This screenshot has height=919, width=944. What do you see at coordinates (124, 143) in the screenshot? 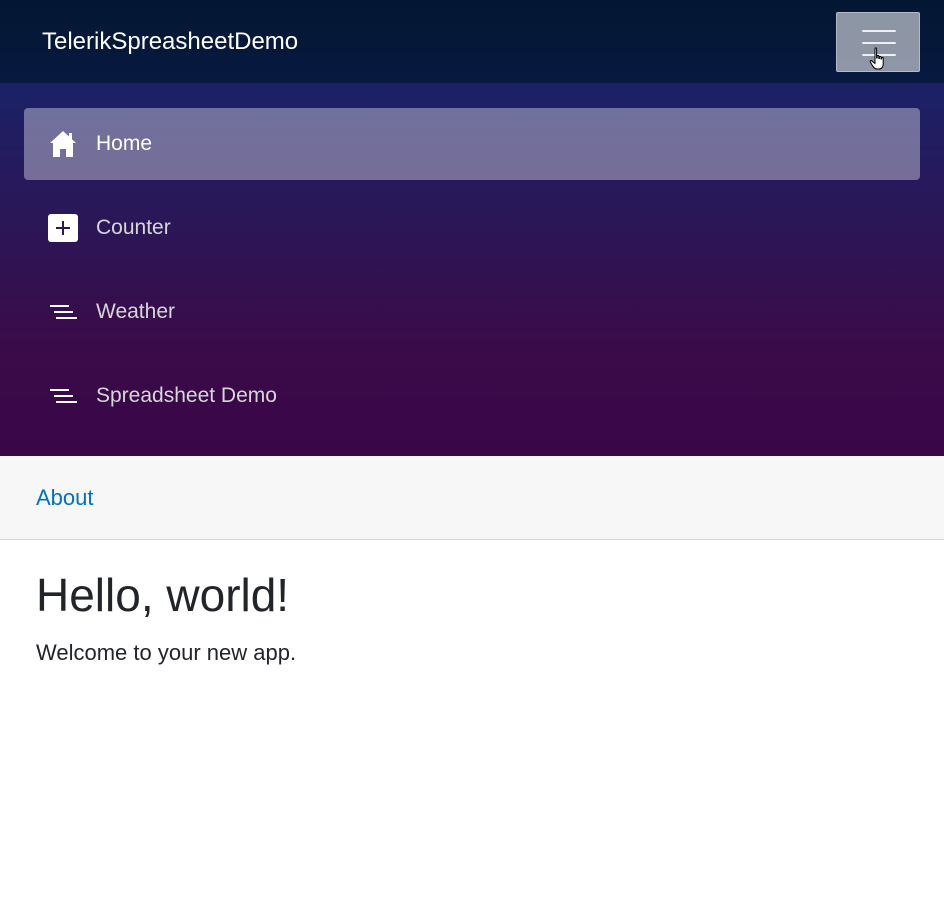
I see `nav-item-label: Home` at bounding box center [124, 143].